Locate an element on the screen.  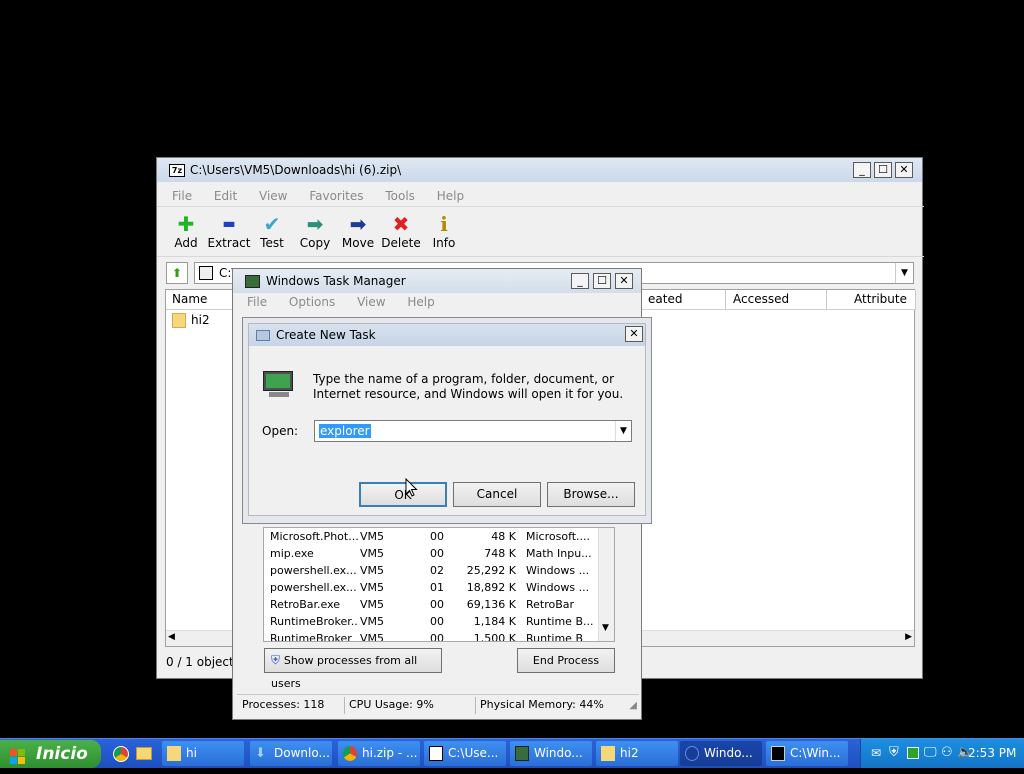
up-folder-button: ⬆ is located at coordinates (177, 273).